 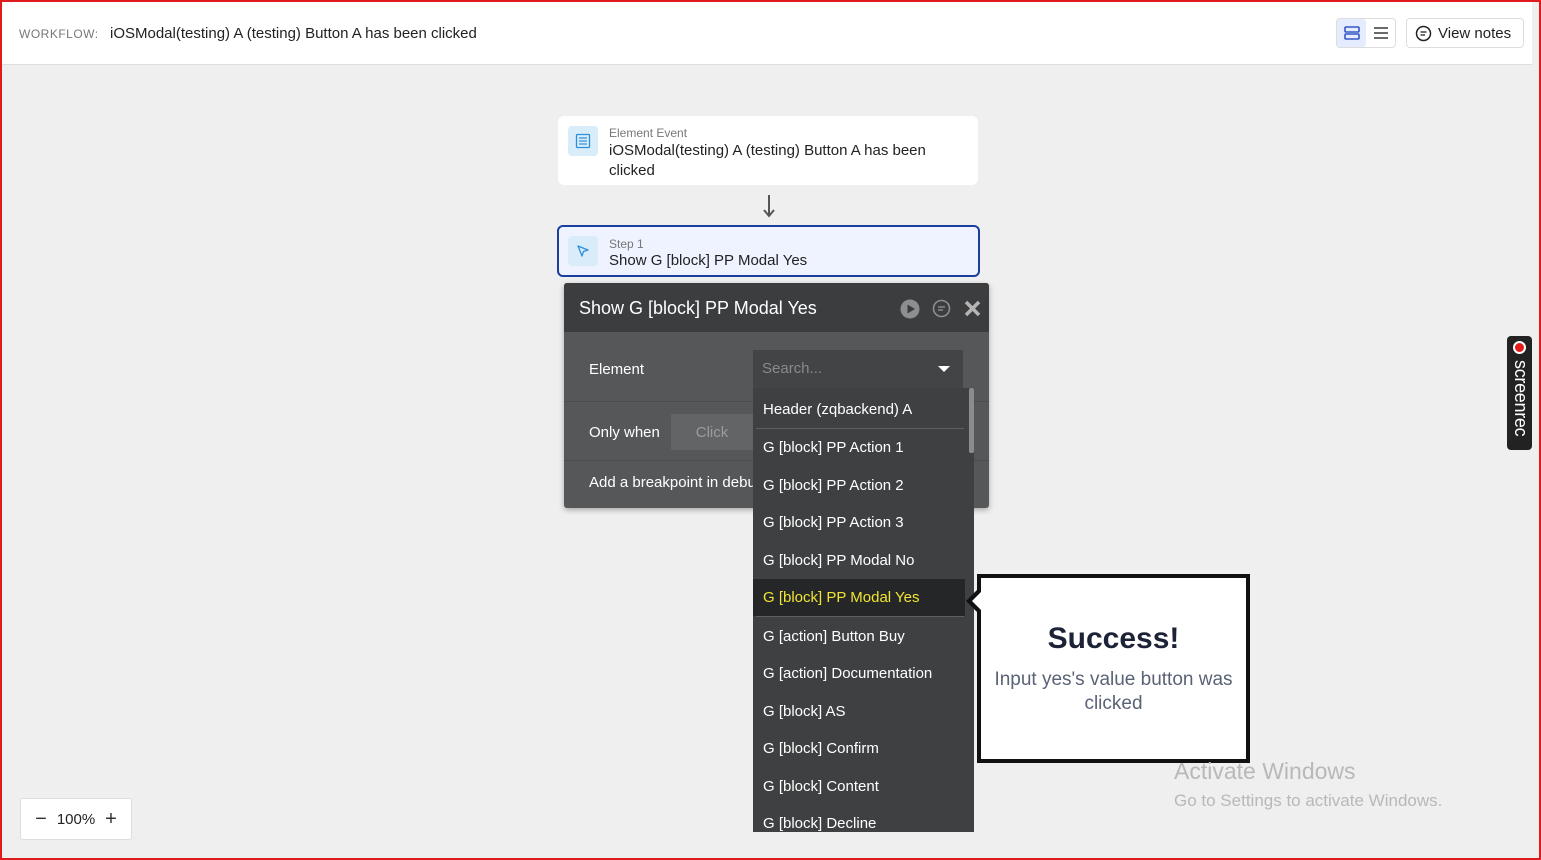 I want to click on only-when-label: Only when, so click(x=624, y=432).